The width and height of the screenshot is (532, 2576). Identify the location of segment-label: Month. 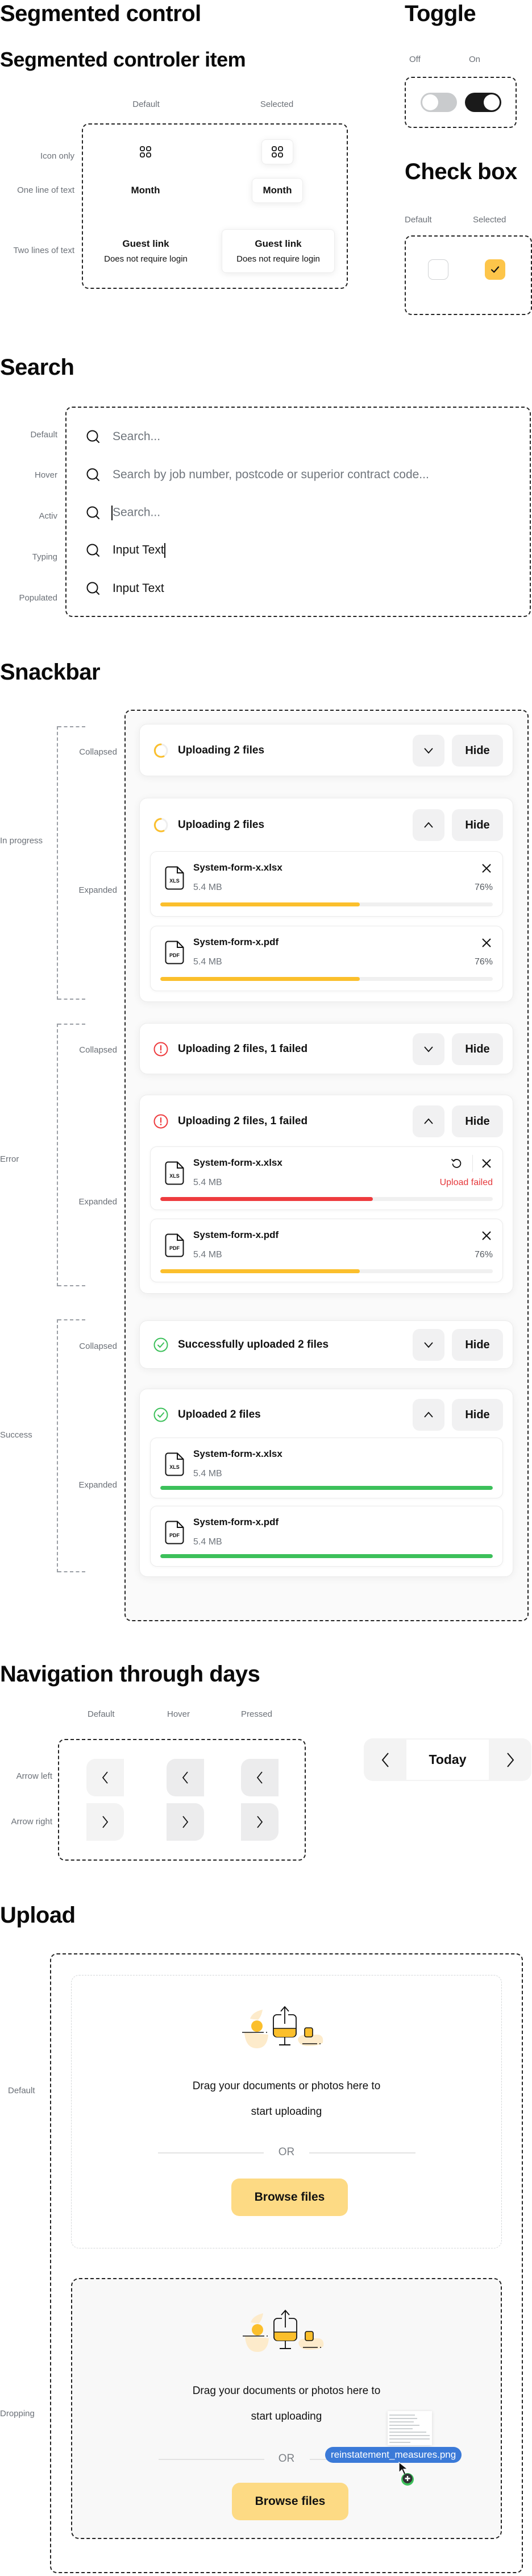
(145, 190).